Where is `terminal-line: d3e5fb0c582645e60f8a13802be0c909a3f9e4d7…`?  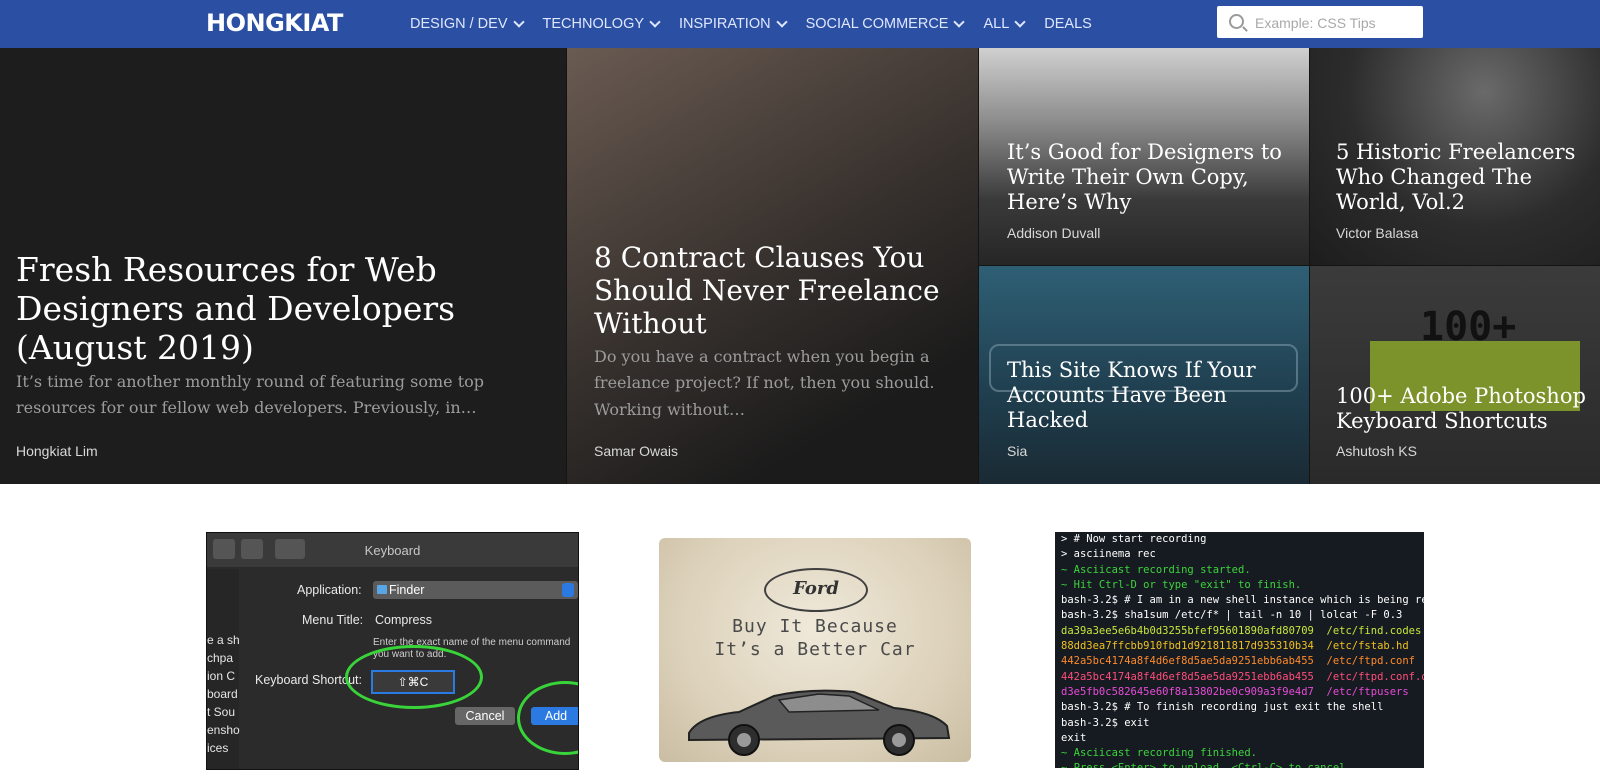
terminal-line: d3e5fb0c582645e60f8a13802be0c909a3f9e4d7… is located at coordinates (1235, 691).